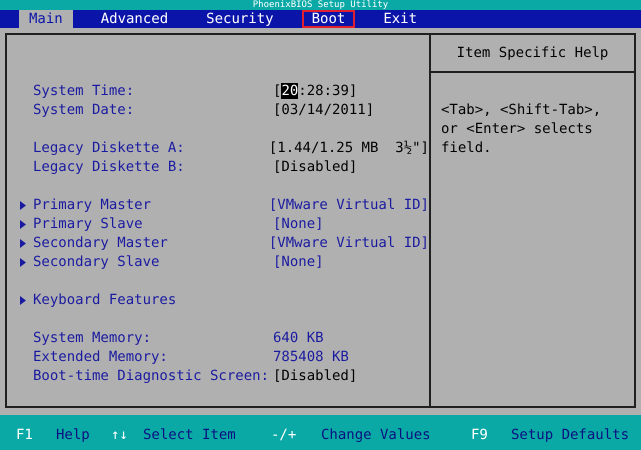 The image size is (641, 450). I want to click on setting-label: Primary Slave, so click(88, 224).